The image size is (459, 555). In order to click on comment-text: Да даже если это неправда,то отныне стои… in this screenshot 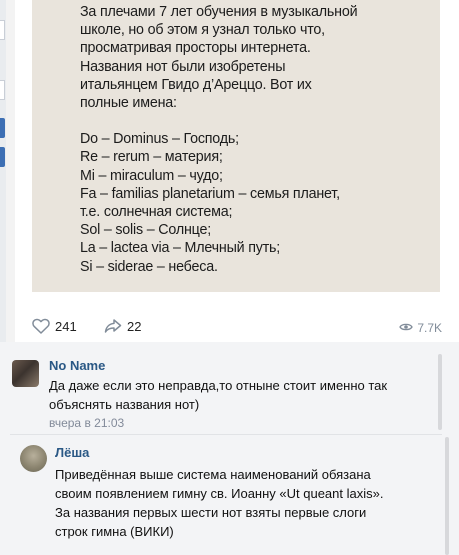, I will do `click(218, 395)`.